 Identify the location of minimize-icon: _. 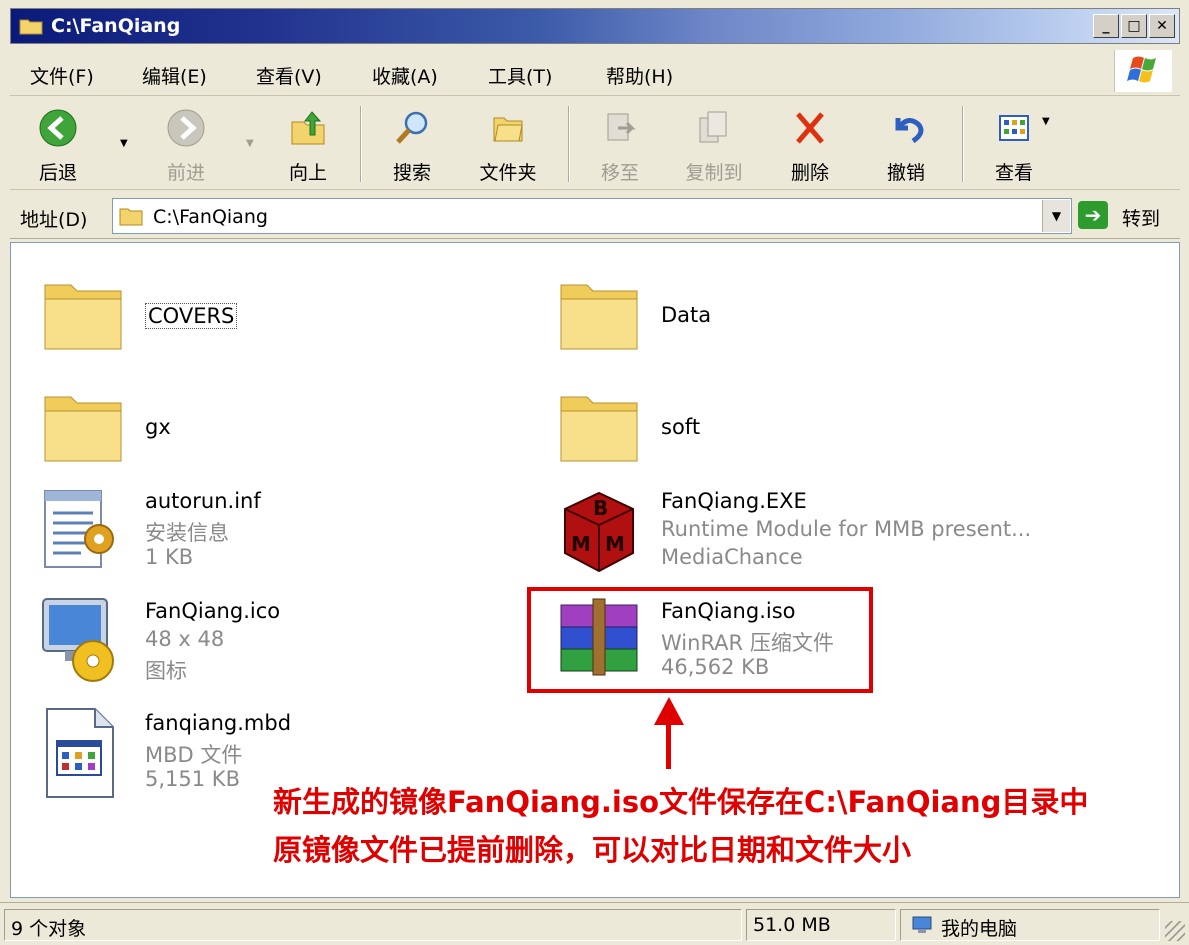
(1106, 26).